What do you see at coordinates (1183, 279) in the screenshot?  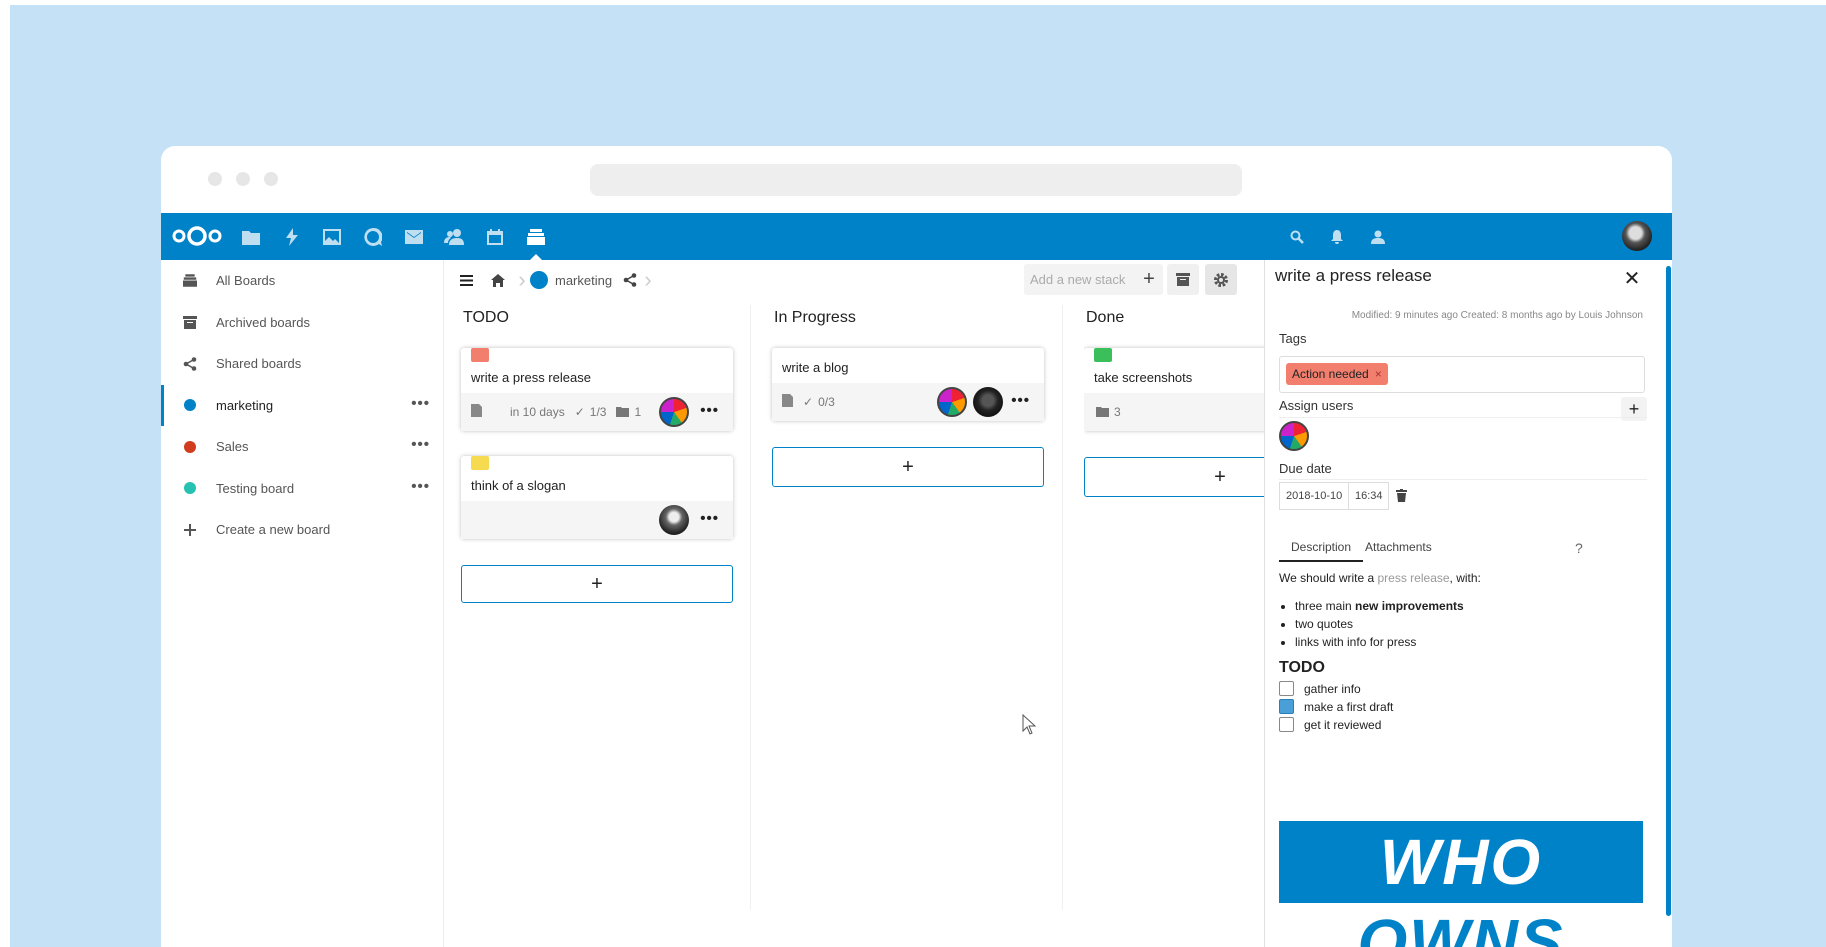 I see `archive-button` at bounding box center [1183, 279].